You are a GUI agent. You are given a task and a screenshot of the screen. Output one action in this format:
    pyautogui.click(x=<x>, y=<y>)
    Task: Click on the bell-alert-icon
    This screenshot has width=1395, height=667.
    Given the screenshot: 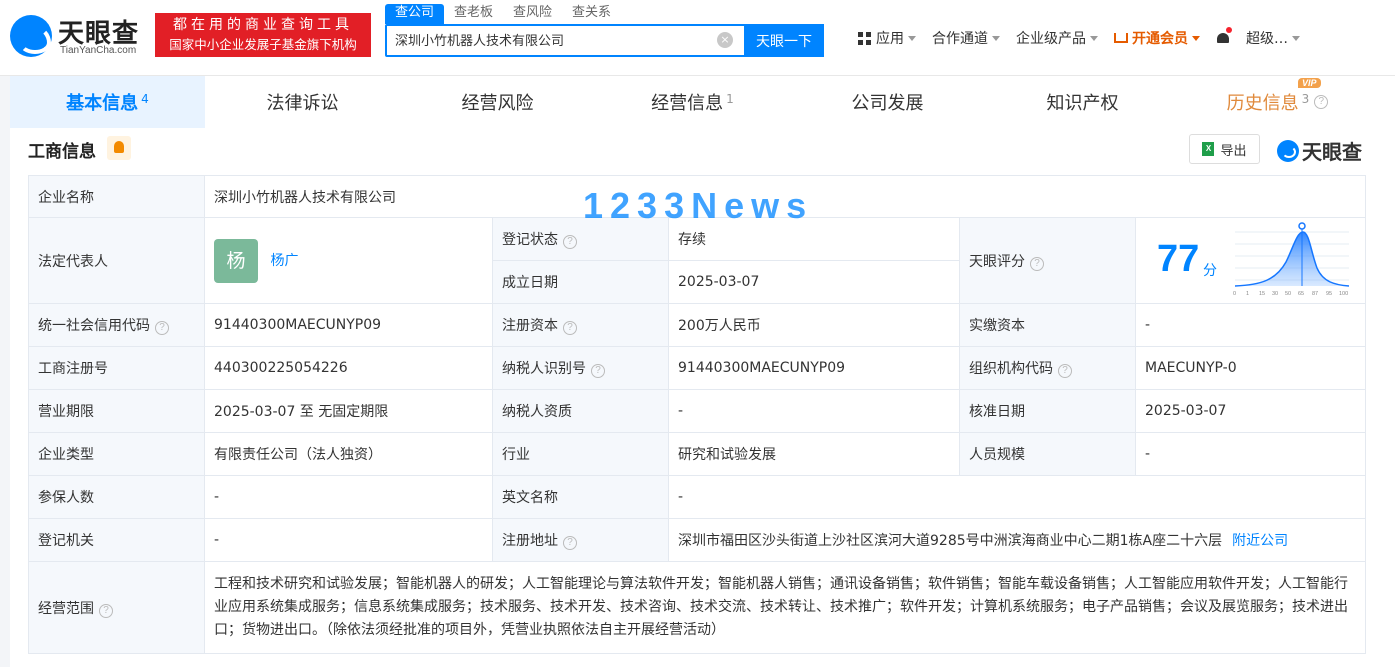 What is the action you would take?
    pyautogui.click(x=119, y=148)
    